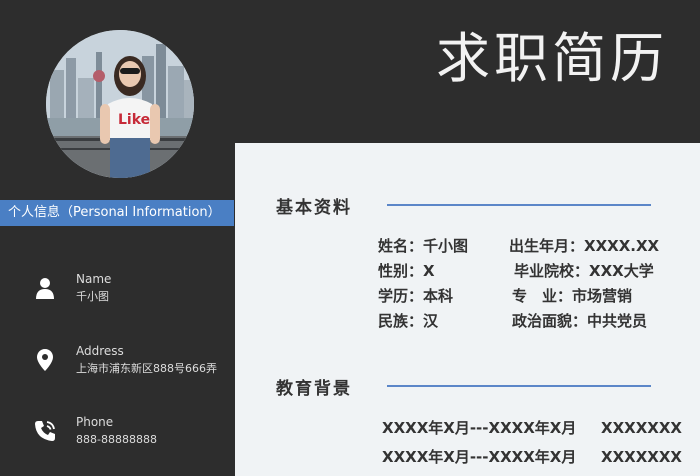  I want to click on info-cell-gender: 性别：X, so click(406, 271).